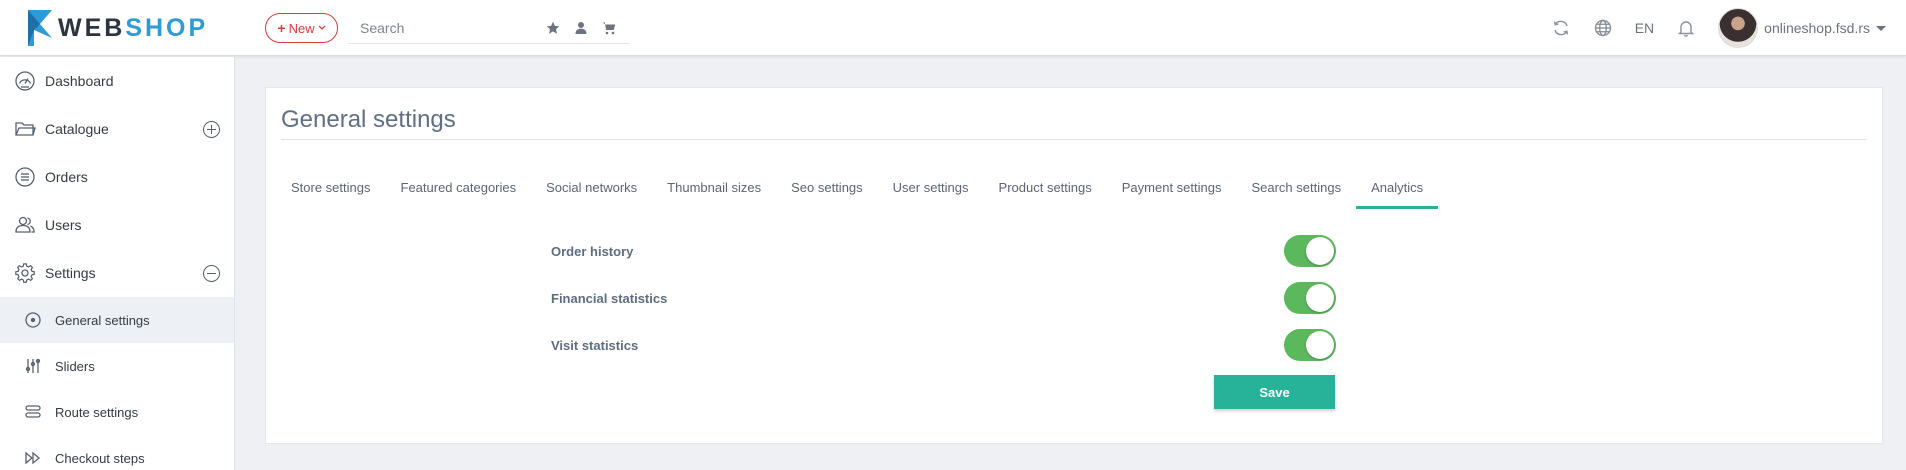  Describe the element at coordinates (25, 273) in the screenshot. I see `gear-icon` at that location.